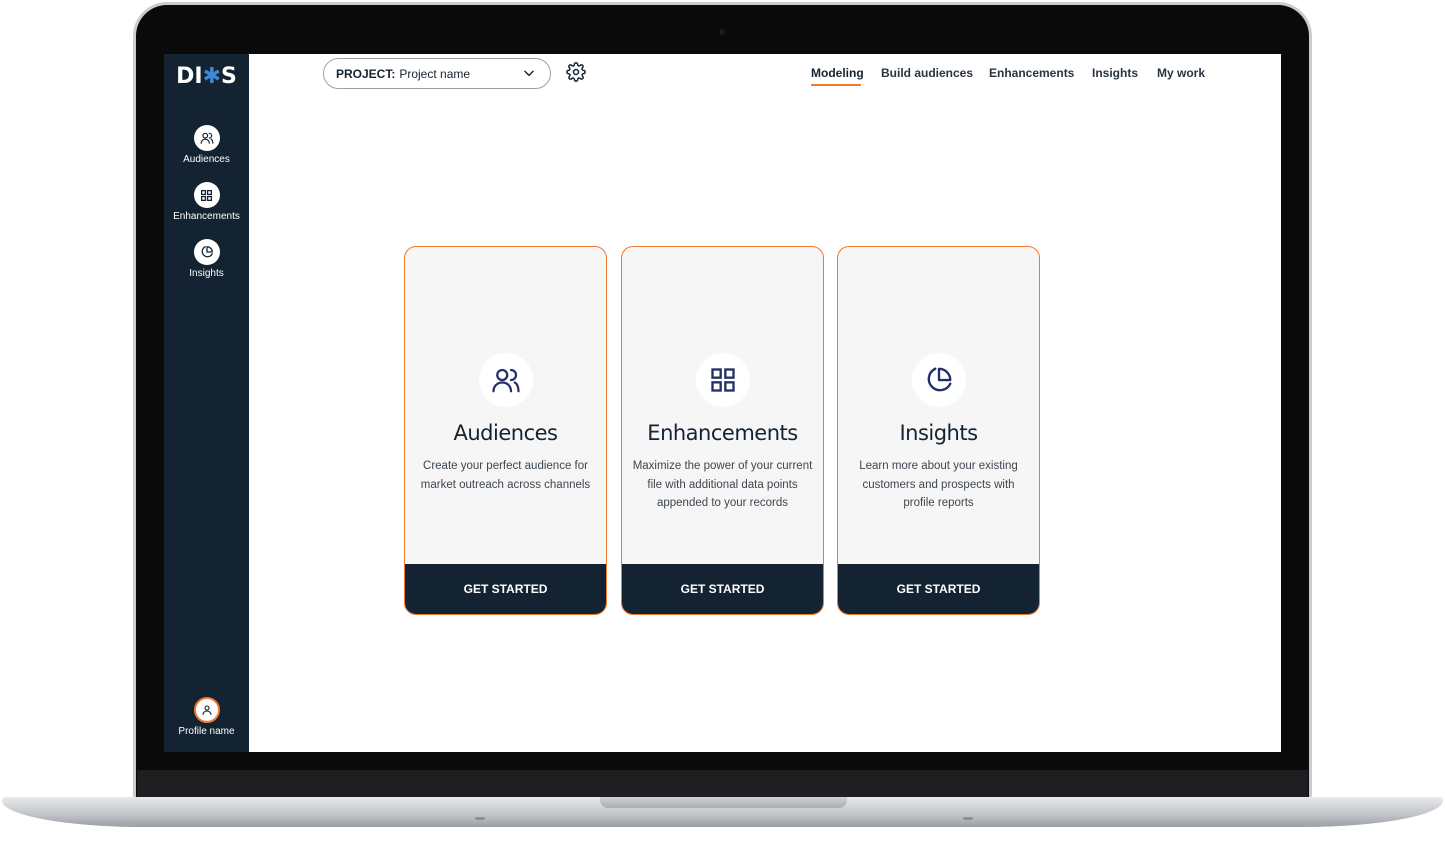  What do you see at coordinates (722, 433) in the screenshot?
I see `card-title: Enhancements` at bounding box center [722, 433].